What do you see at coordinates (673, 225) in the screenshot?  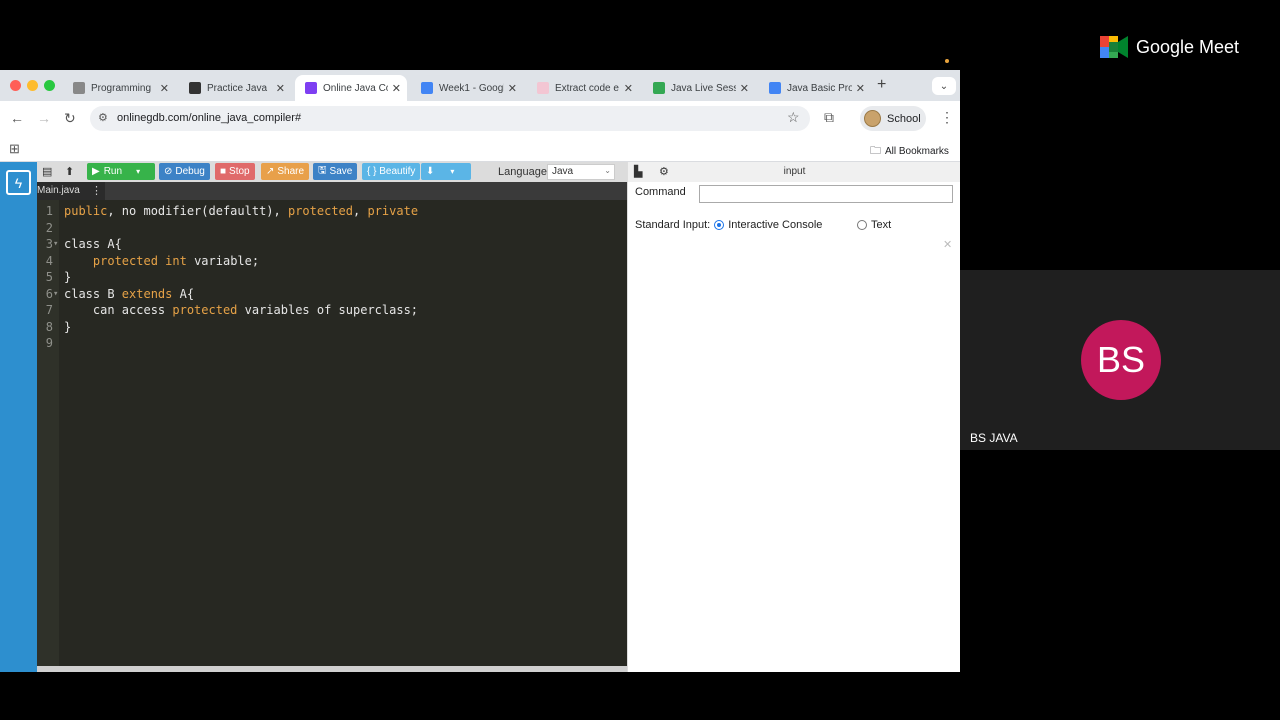 I see `standard-input-label: Standard Input:` at bounding box center [673, 225].